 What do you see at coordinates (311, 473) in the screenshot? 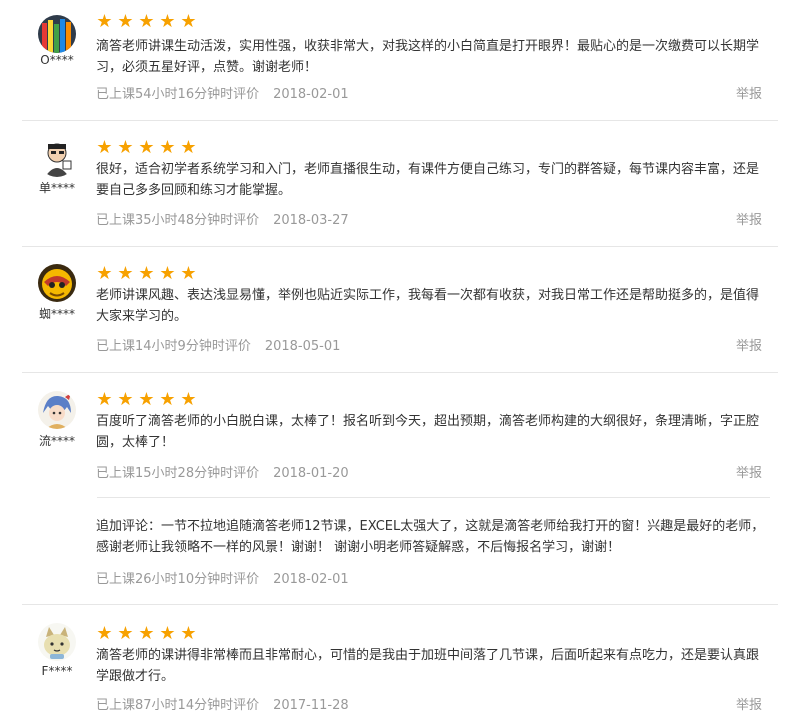
I see `review-date: 2018-01-20` at bounding box center [311, 473].